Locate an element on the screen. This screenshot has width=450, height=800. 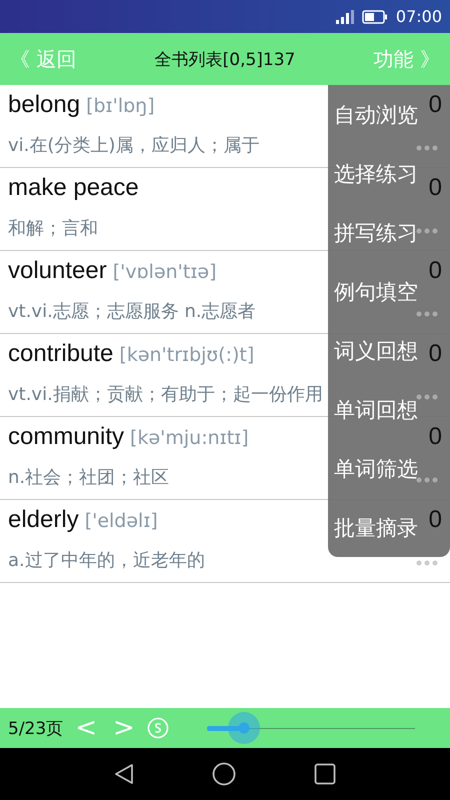
clock-time: 07:00 is located at coordinates (419, 16).